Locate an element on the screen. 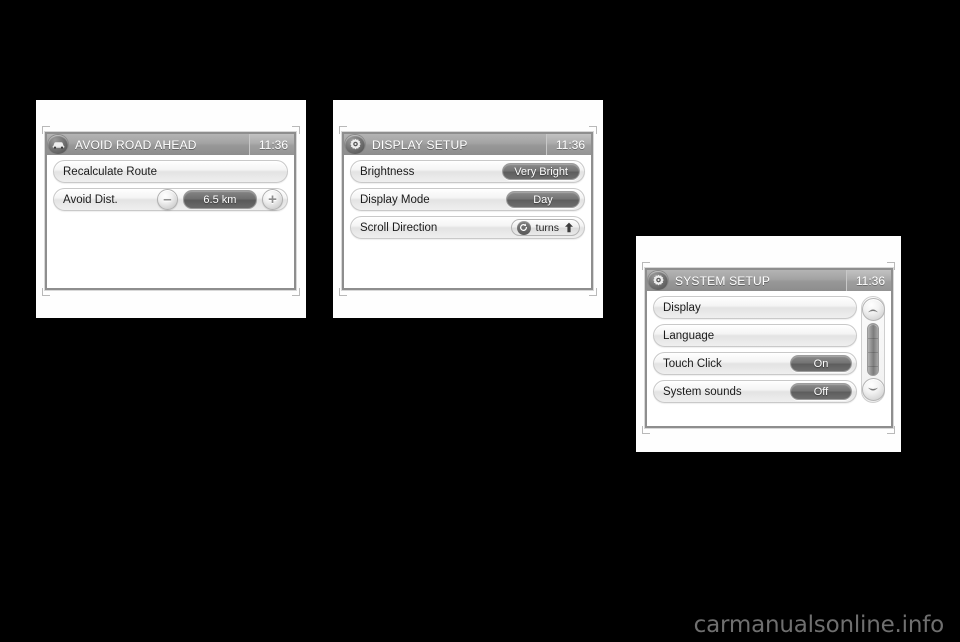 The image size is (960, 642). menu-row-touch-click: Touch Click On is located at coordinates (755, 363).